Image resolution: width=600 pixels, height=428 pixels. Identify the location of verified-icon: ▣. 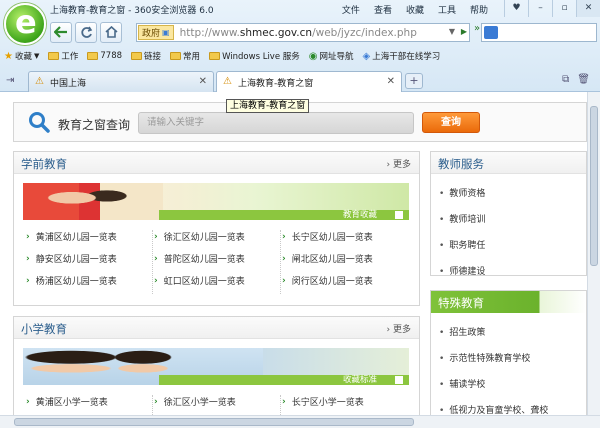
(166, 32).